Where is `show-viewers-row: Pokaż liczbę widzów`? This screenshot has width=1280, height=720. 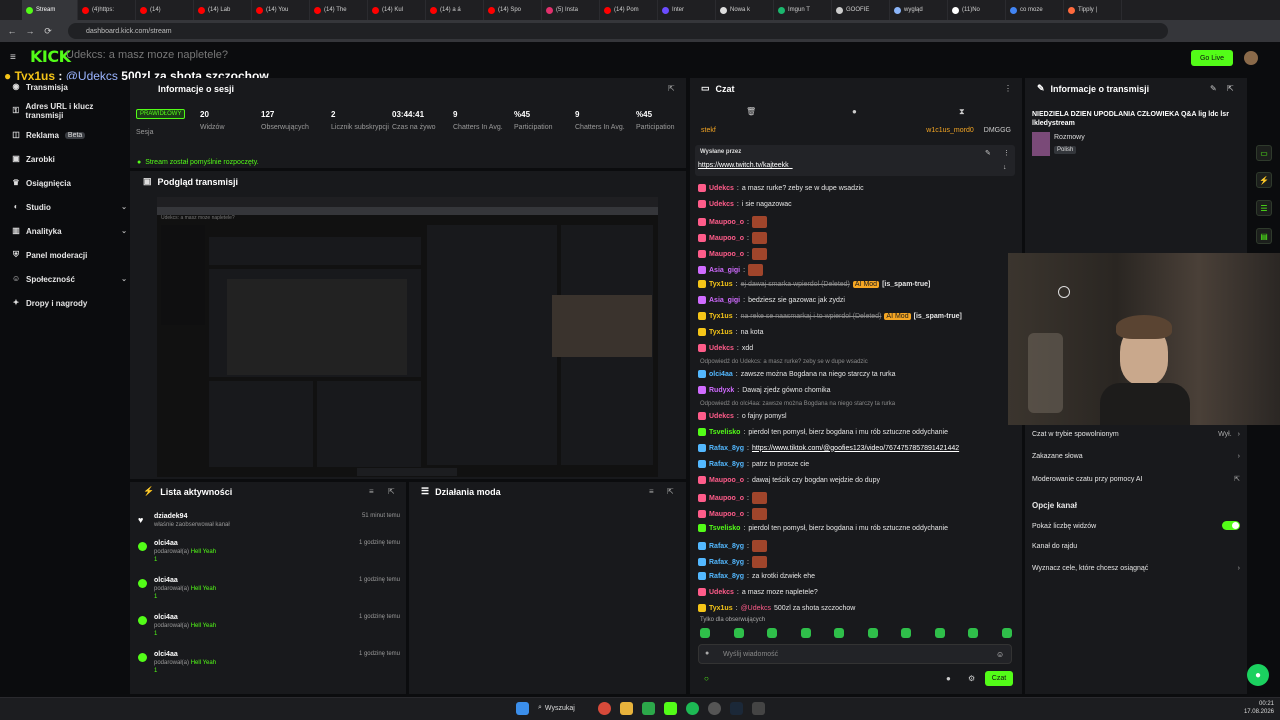
show-viewers-row: Pokaż liczbę widzów is located at coordinates (1136, 526).